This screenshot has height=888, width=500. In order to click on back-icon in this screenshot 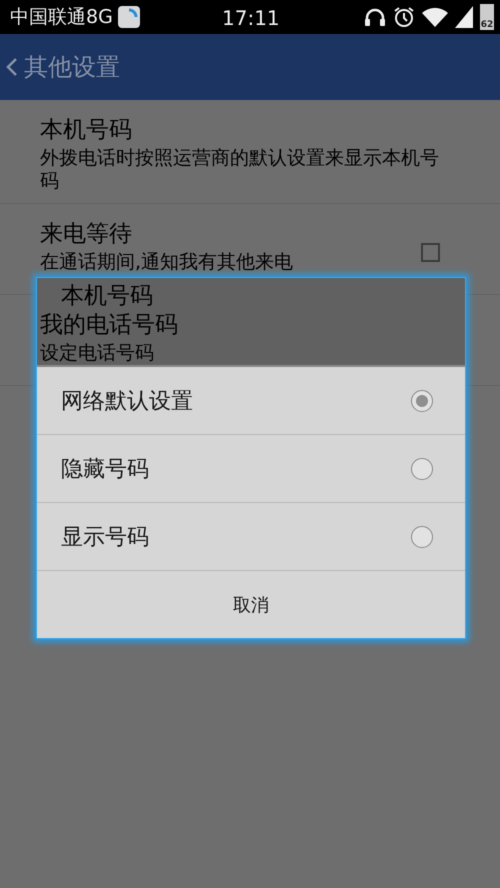, I will do `click(12, 67)`.